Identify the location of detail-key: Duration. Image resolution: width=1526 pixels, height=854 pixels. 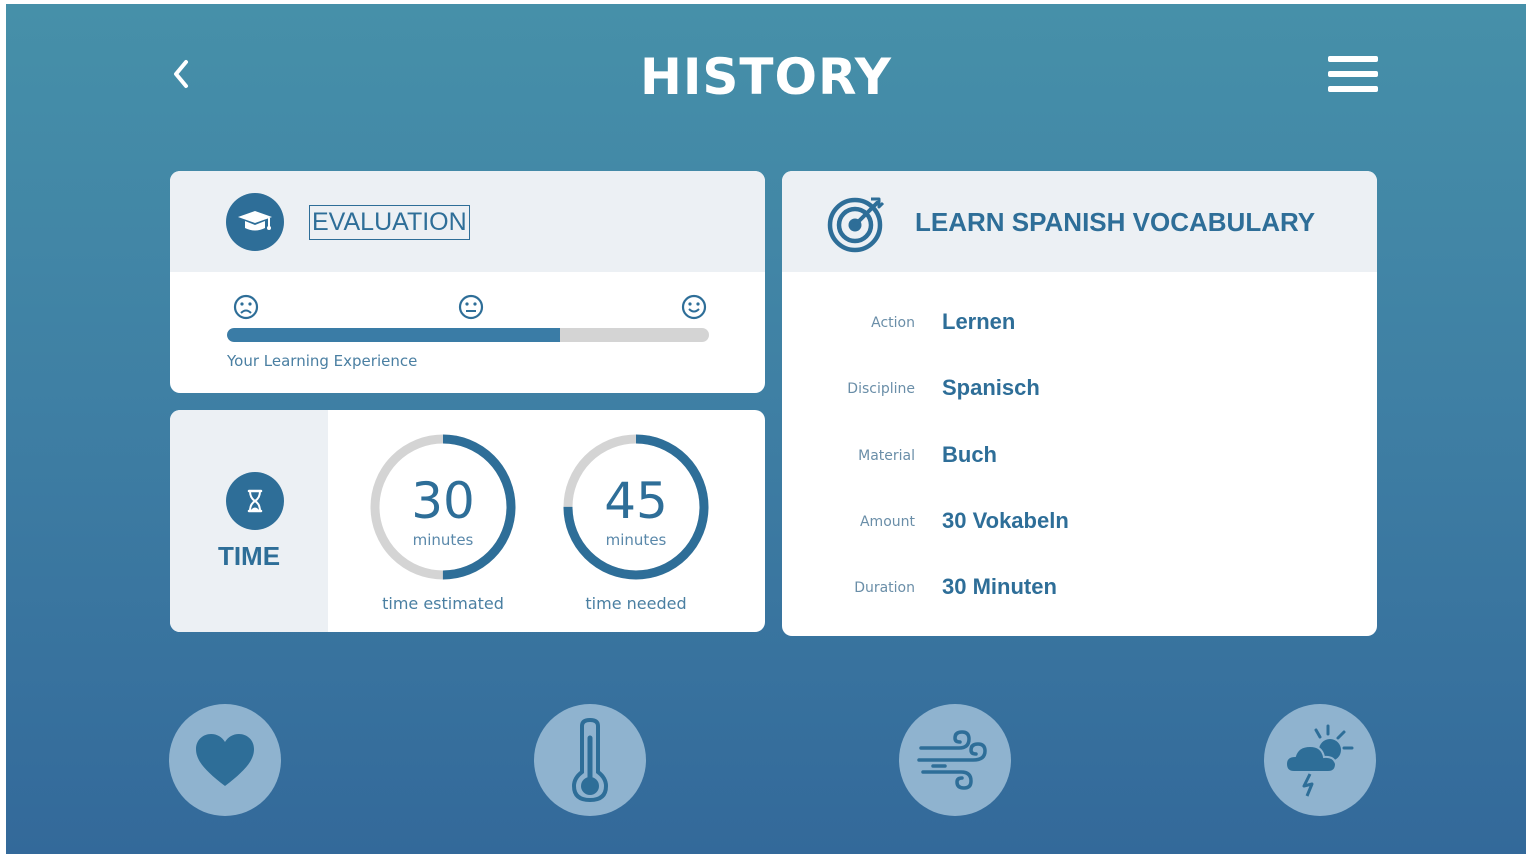
(884, 588).